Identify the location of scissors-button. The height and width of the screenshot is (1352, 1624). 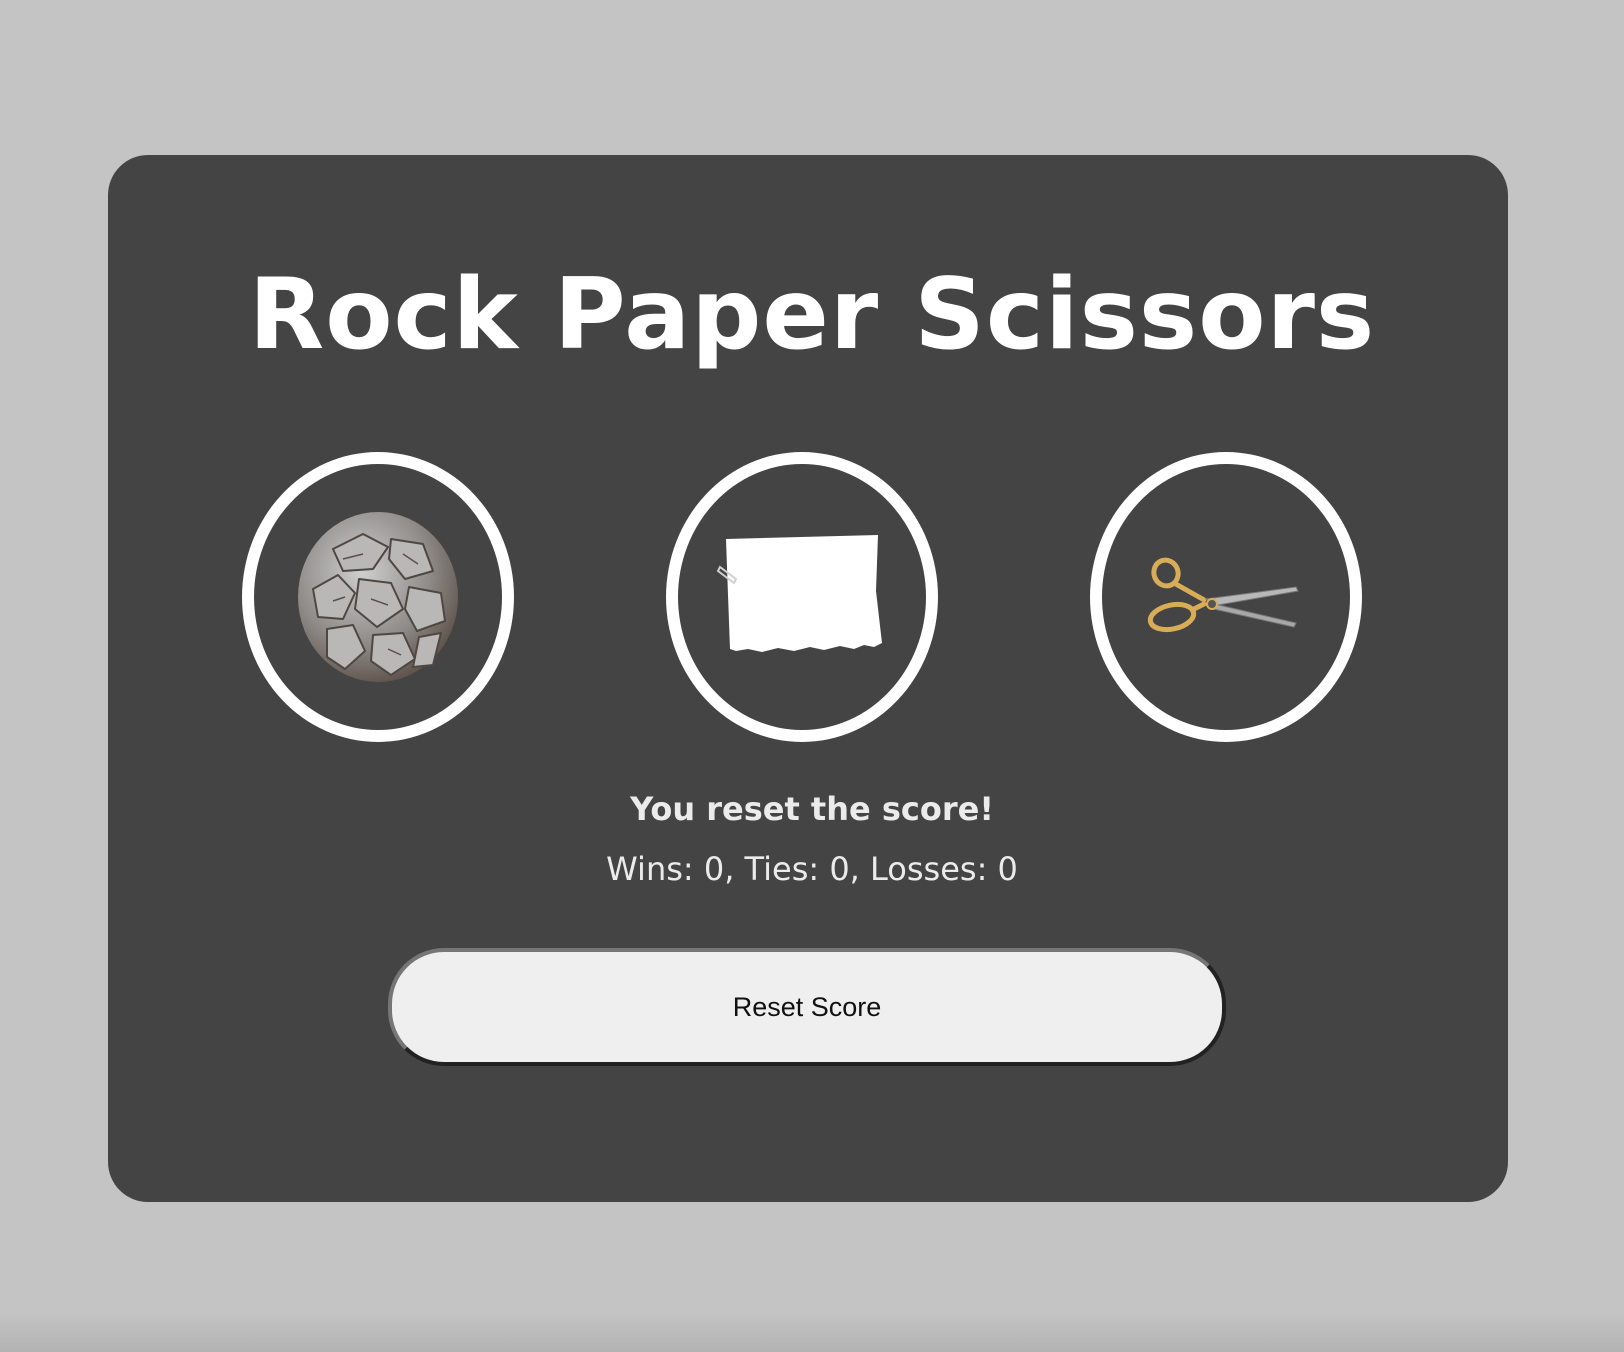
(1226, 597).